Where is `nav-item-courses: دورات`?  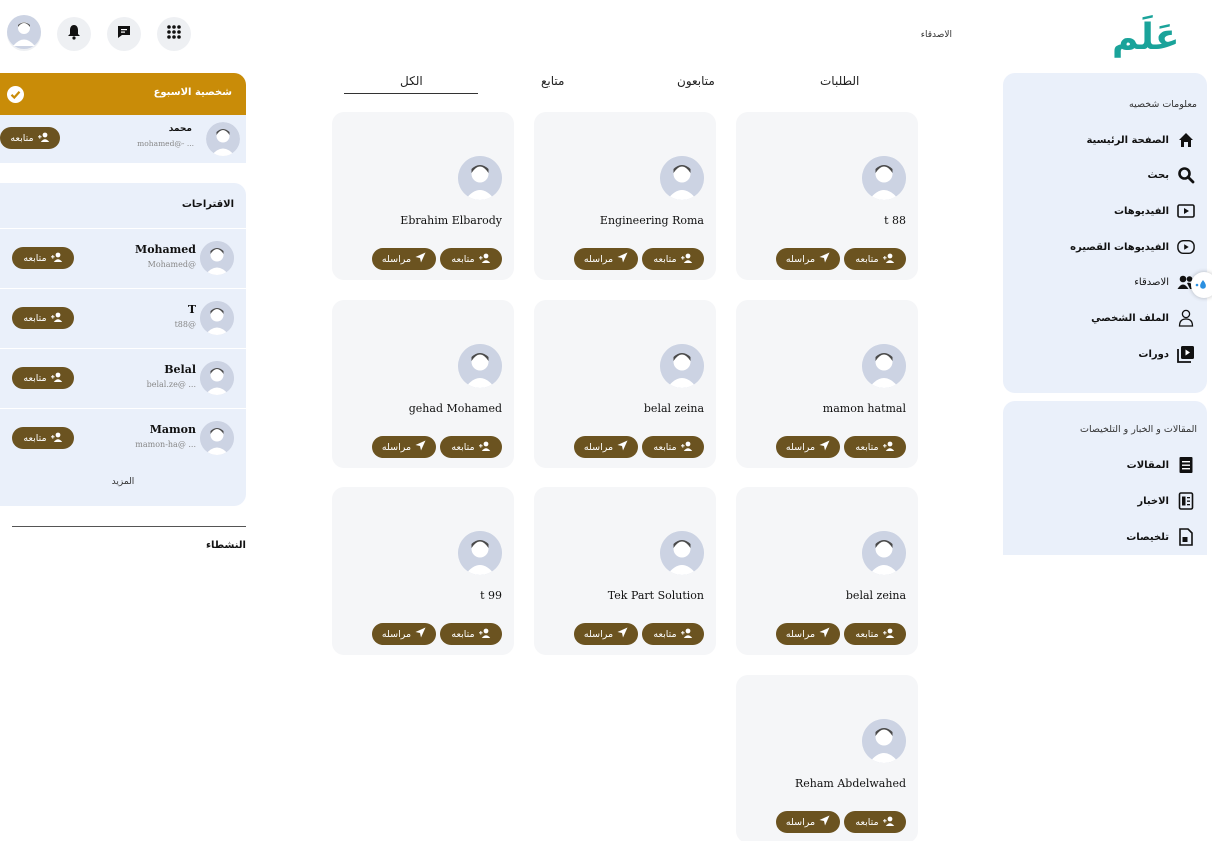 nav-item-courses: دورات is located at coordinates (1100, 354).